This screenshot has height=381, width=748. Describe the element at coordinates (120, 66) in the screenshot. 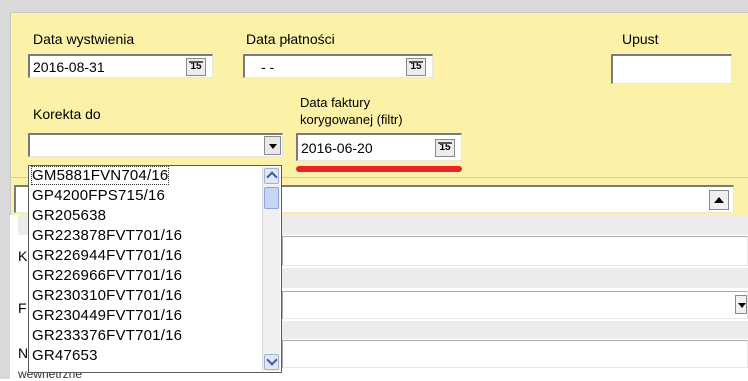

I see `issue-date-field: 2016-08-31 15` at that location.